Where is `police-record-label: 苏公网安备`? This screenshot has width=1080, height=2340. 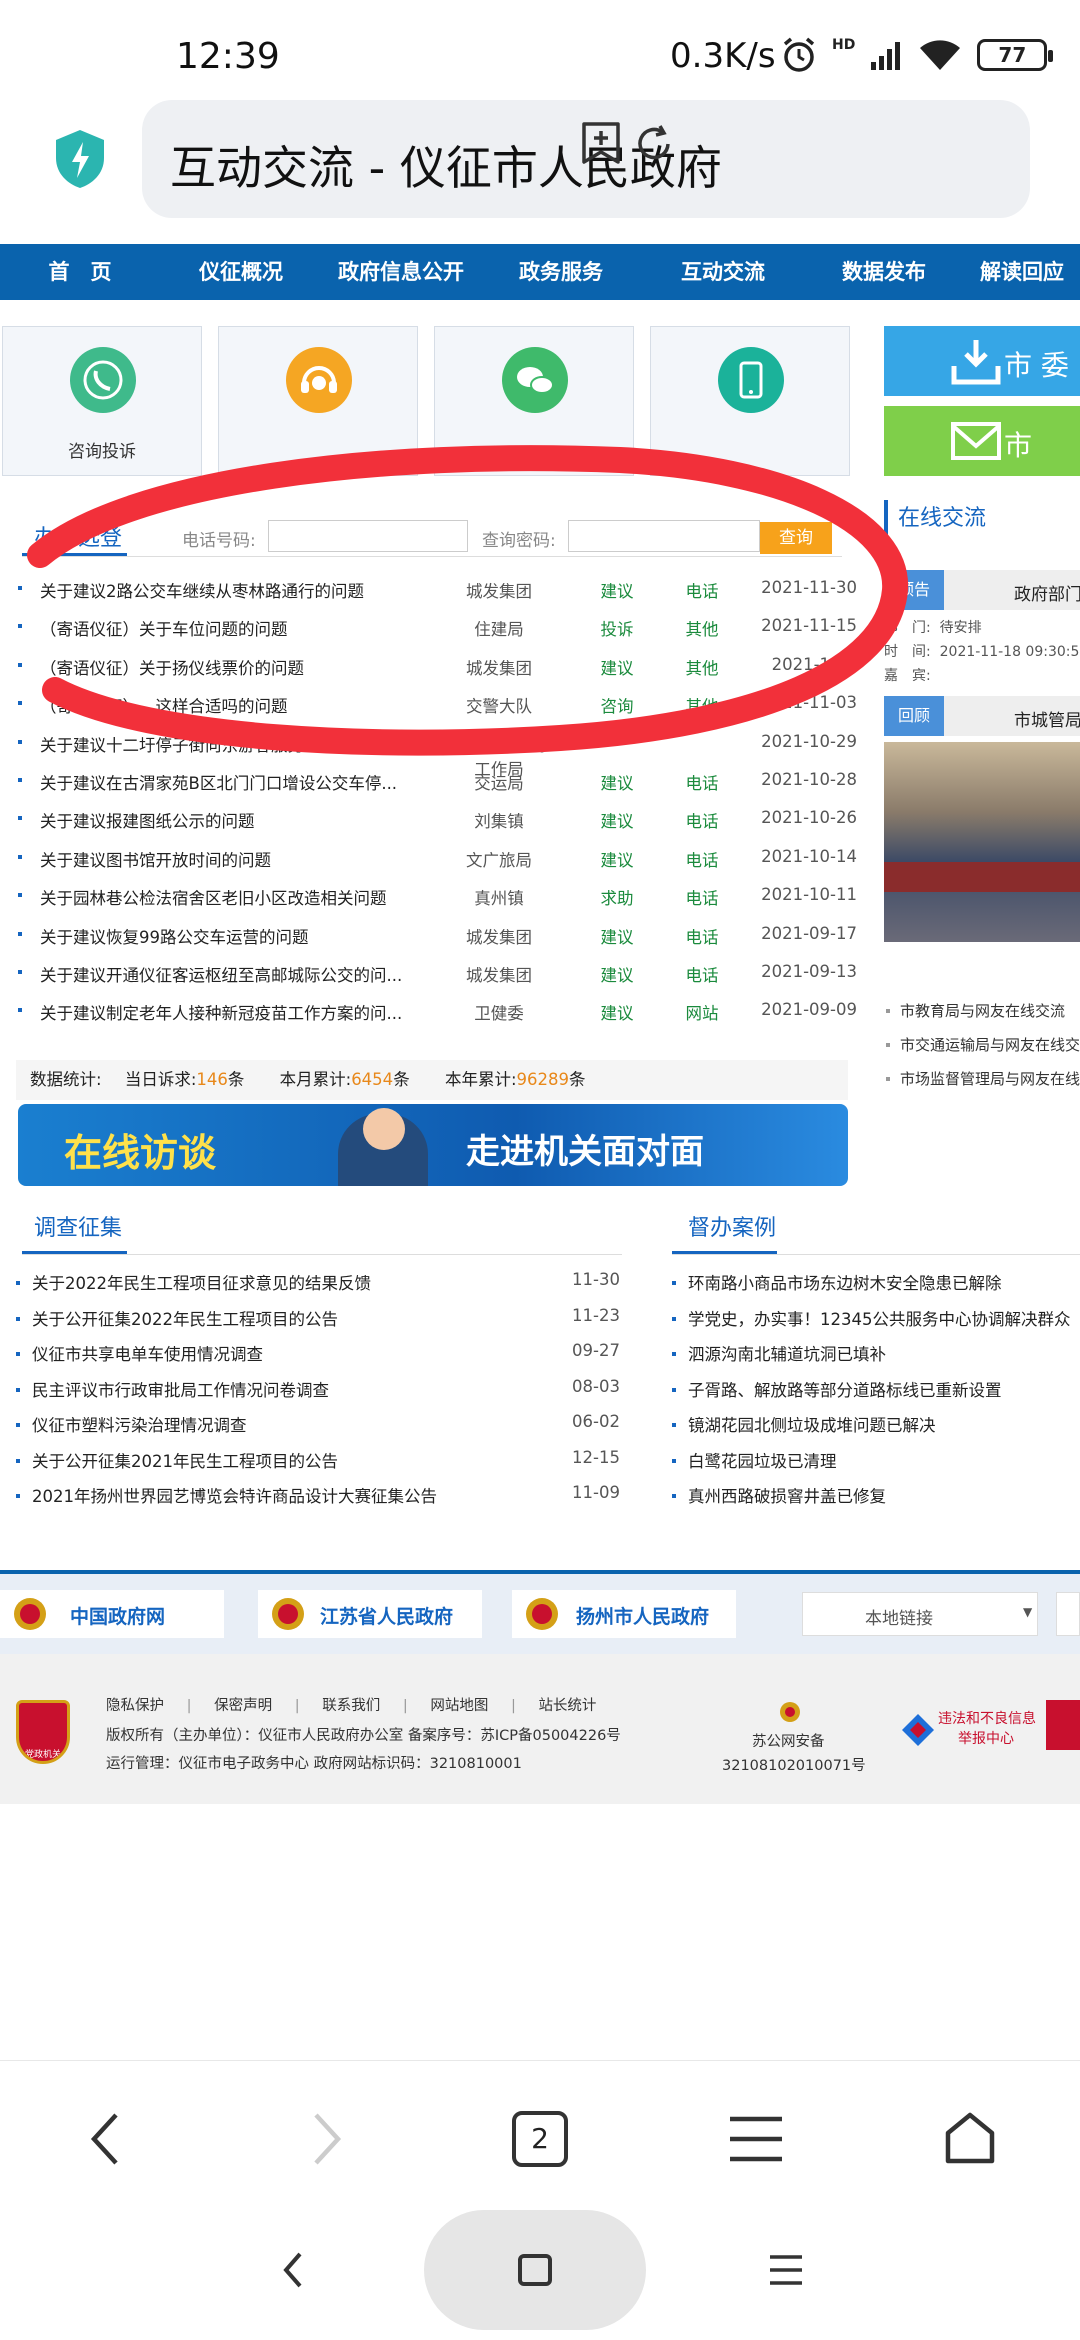
police-record-label: 苏公网安备 is located at coordinates (788, 1740).